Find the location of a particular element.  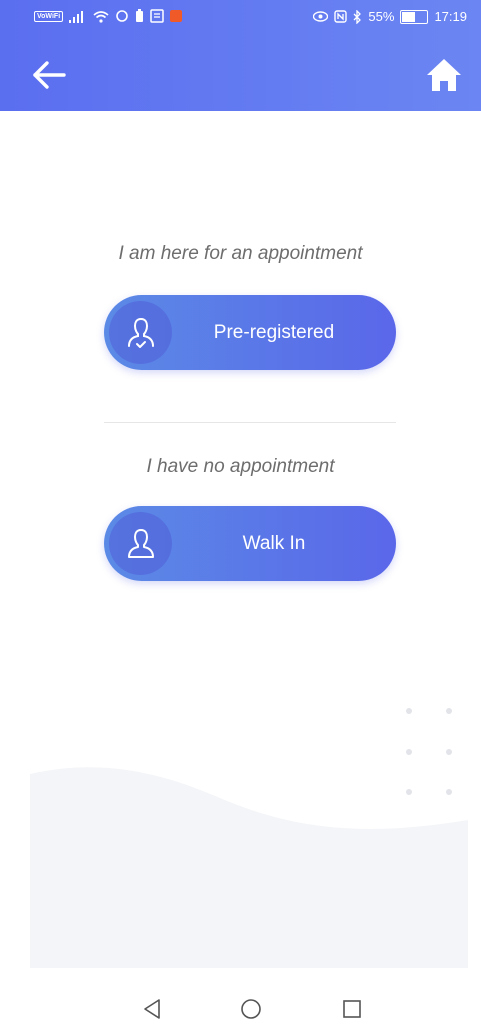

no-appointment-label: I have no appointment is located at coordinates (240, 466).